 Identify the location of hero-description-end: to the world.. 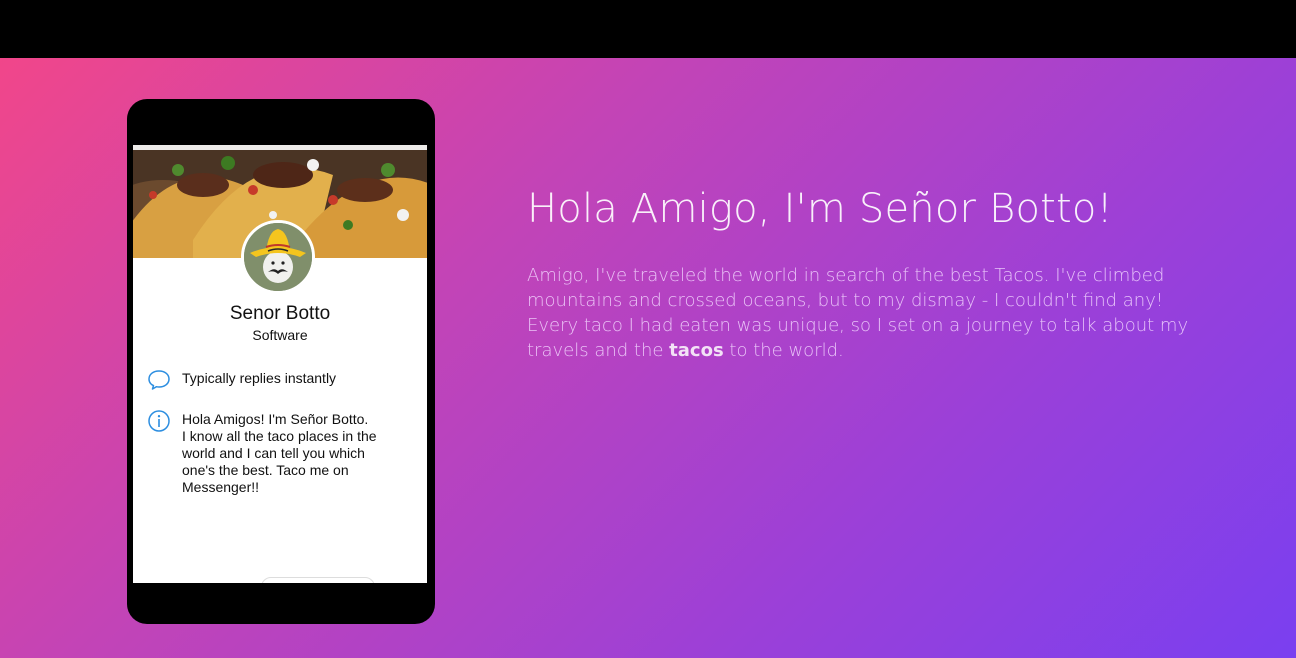
(783, 350).